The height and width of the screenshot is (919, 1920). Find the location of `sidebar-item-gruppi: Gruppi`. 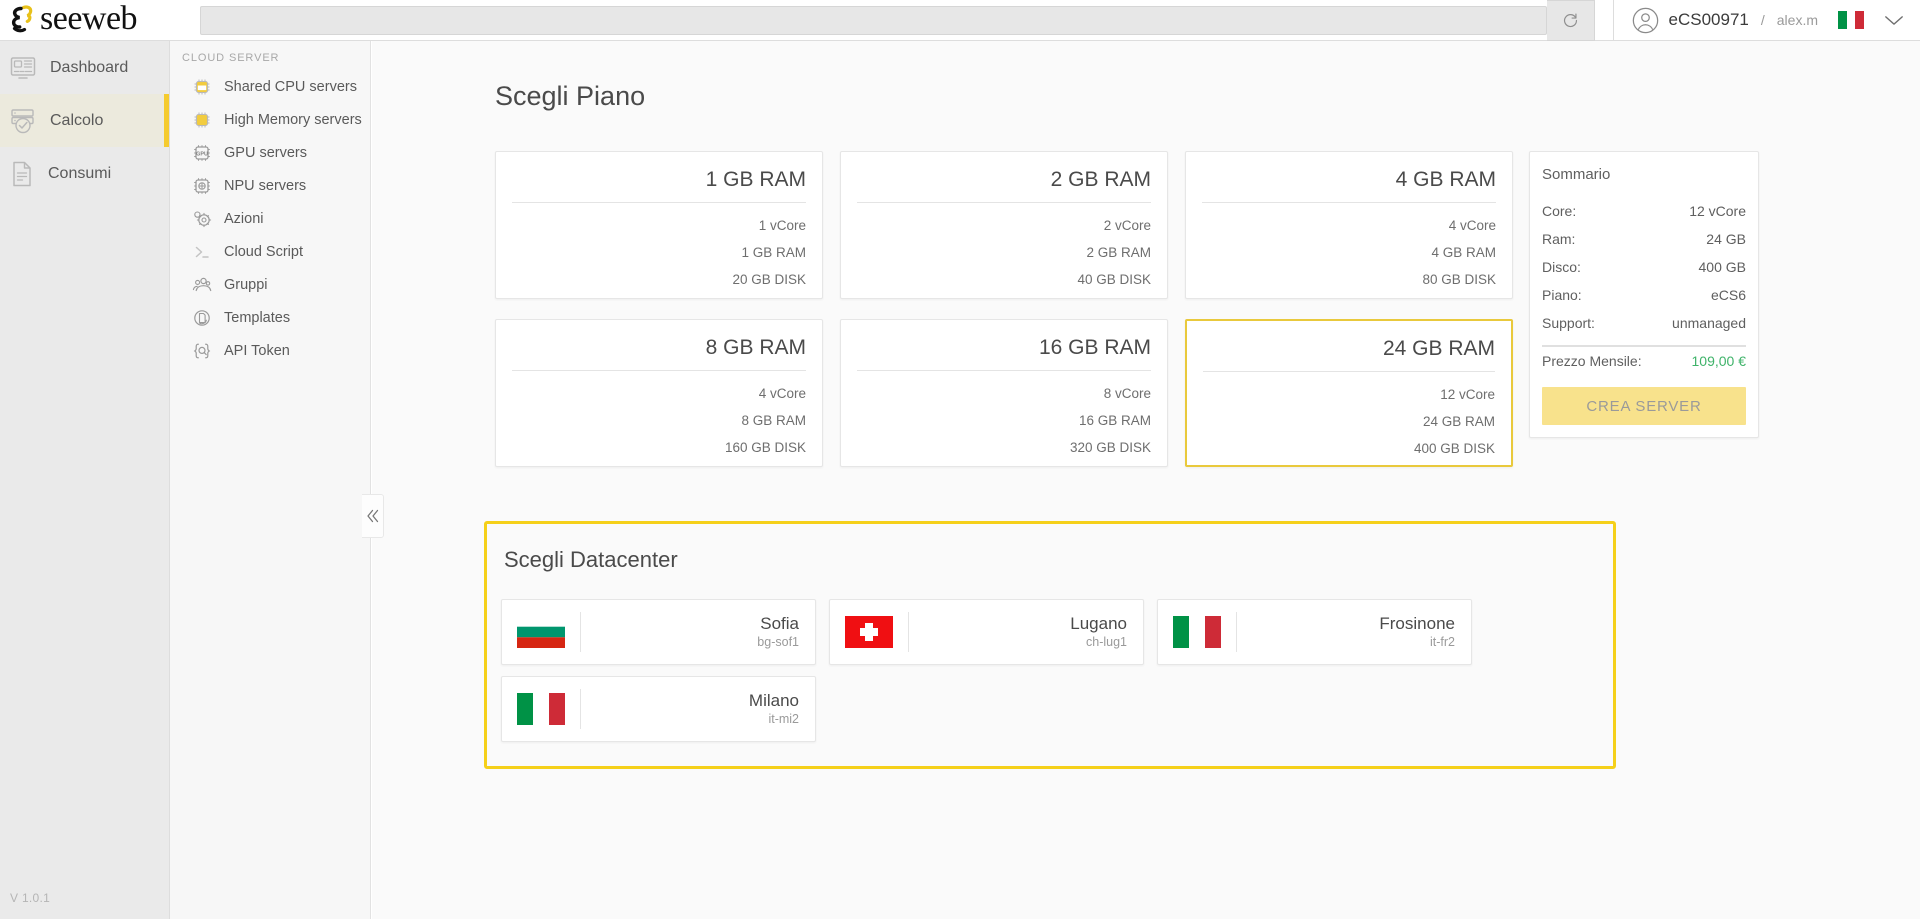

sidebar-item-gruppi: Gruppi is located at coordinates (270, 284).